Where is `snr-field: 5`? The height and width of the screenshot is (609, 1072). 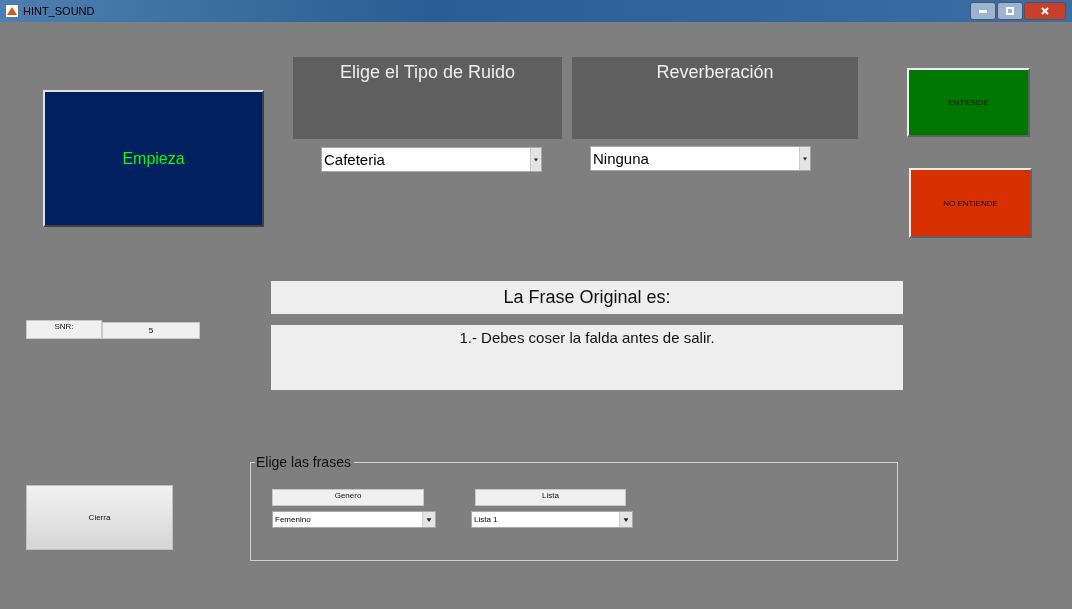
snr-field: 5 is located at coordinates (151, 330).